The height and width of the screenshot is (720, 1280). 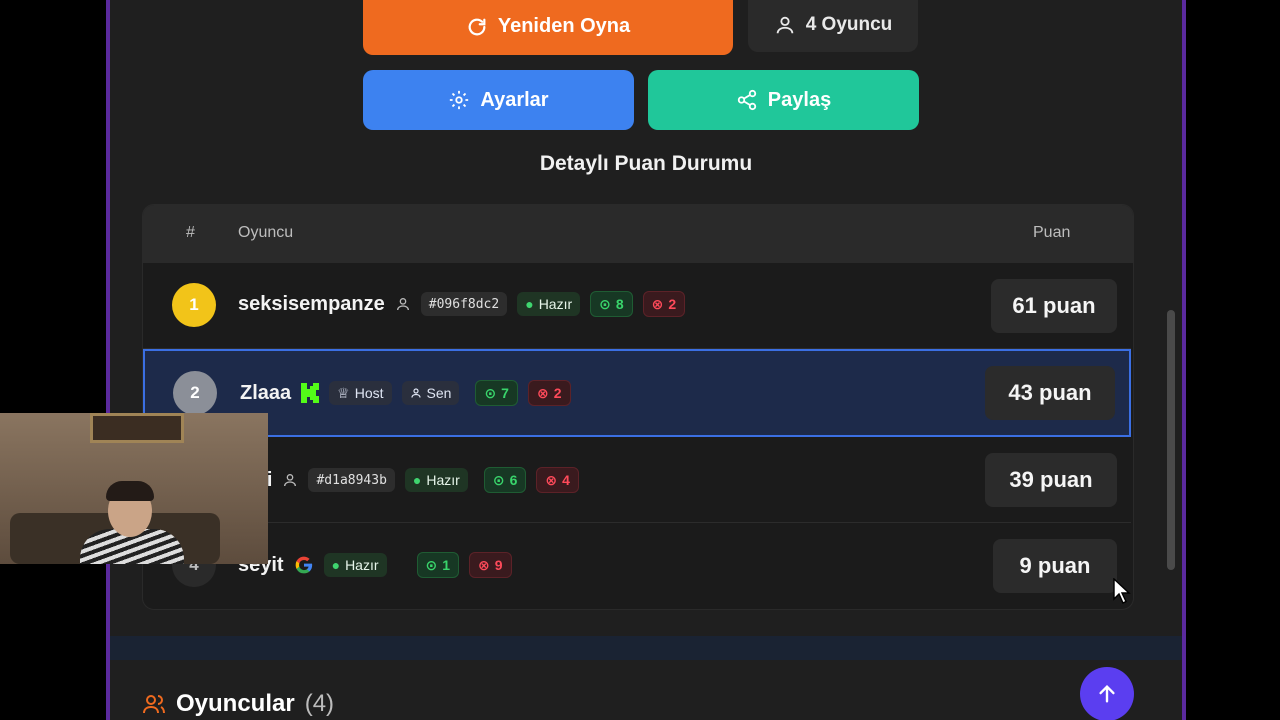 I want to click on wrong-count: 9, so click(x=498, y=565).